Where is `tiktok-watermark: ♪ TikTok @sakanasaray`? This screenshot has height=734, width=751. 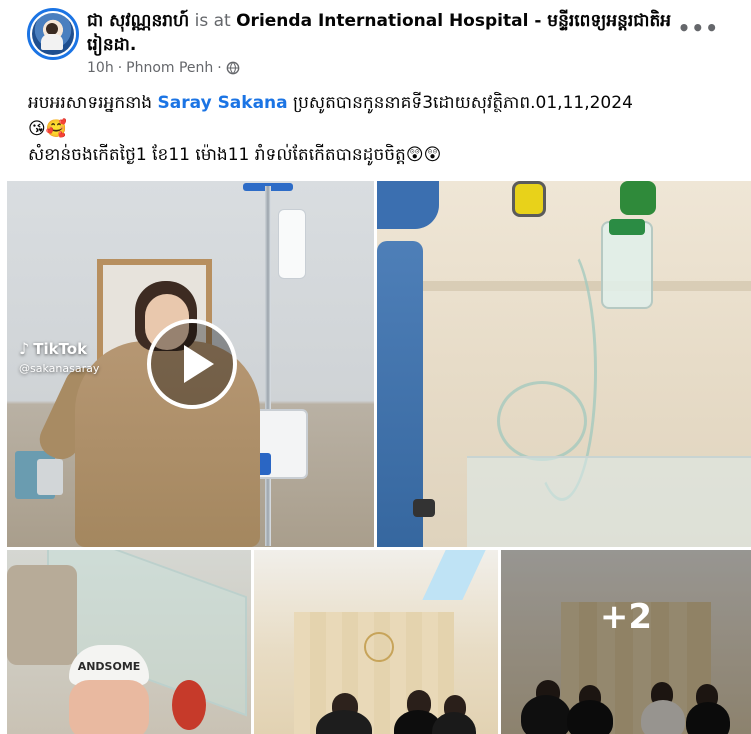
tiktok-watermark: ♪ TikTok @sakanasaray is located at coordinates (59, 357).